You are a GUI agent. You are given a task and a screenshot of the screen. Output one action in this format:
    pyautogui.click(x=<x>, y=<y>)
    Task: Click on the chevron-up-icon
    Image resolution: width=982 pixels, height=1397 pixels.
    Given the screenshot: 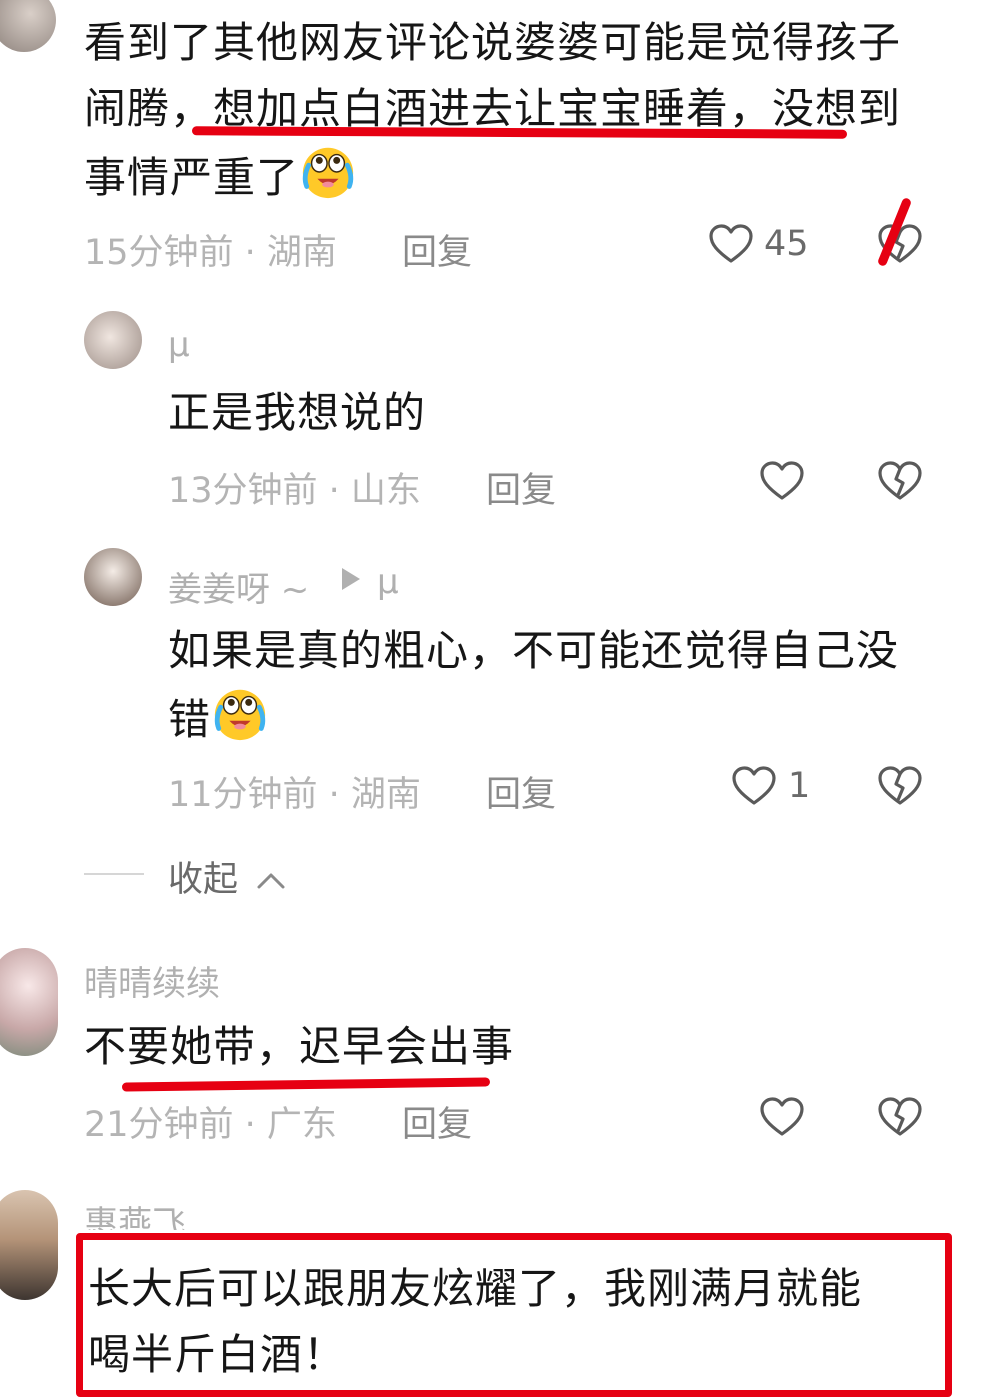 What is the action you would take?
    pyautogui.click(x=271, y=882)
    